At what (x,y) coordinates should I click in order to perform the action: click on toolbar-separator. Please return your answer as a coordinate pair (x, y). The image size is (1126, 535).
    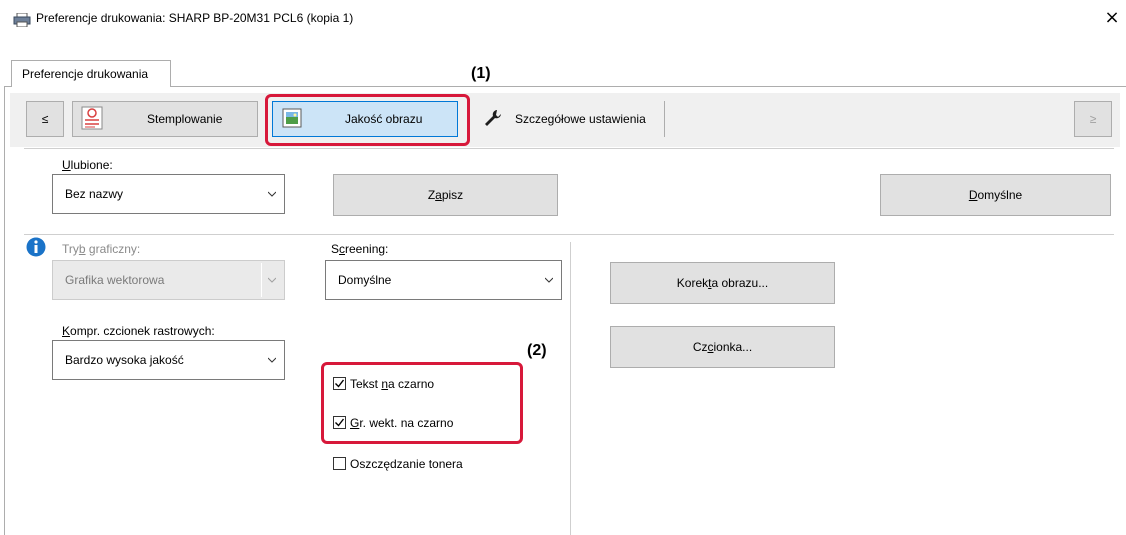
    Looking at the image, I should click on (569, 148).